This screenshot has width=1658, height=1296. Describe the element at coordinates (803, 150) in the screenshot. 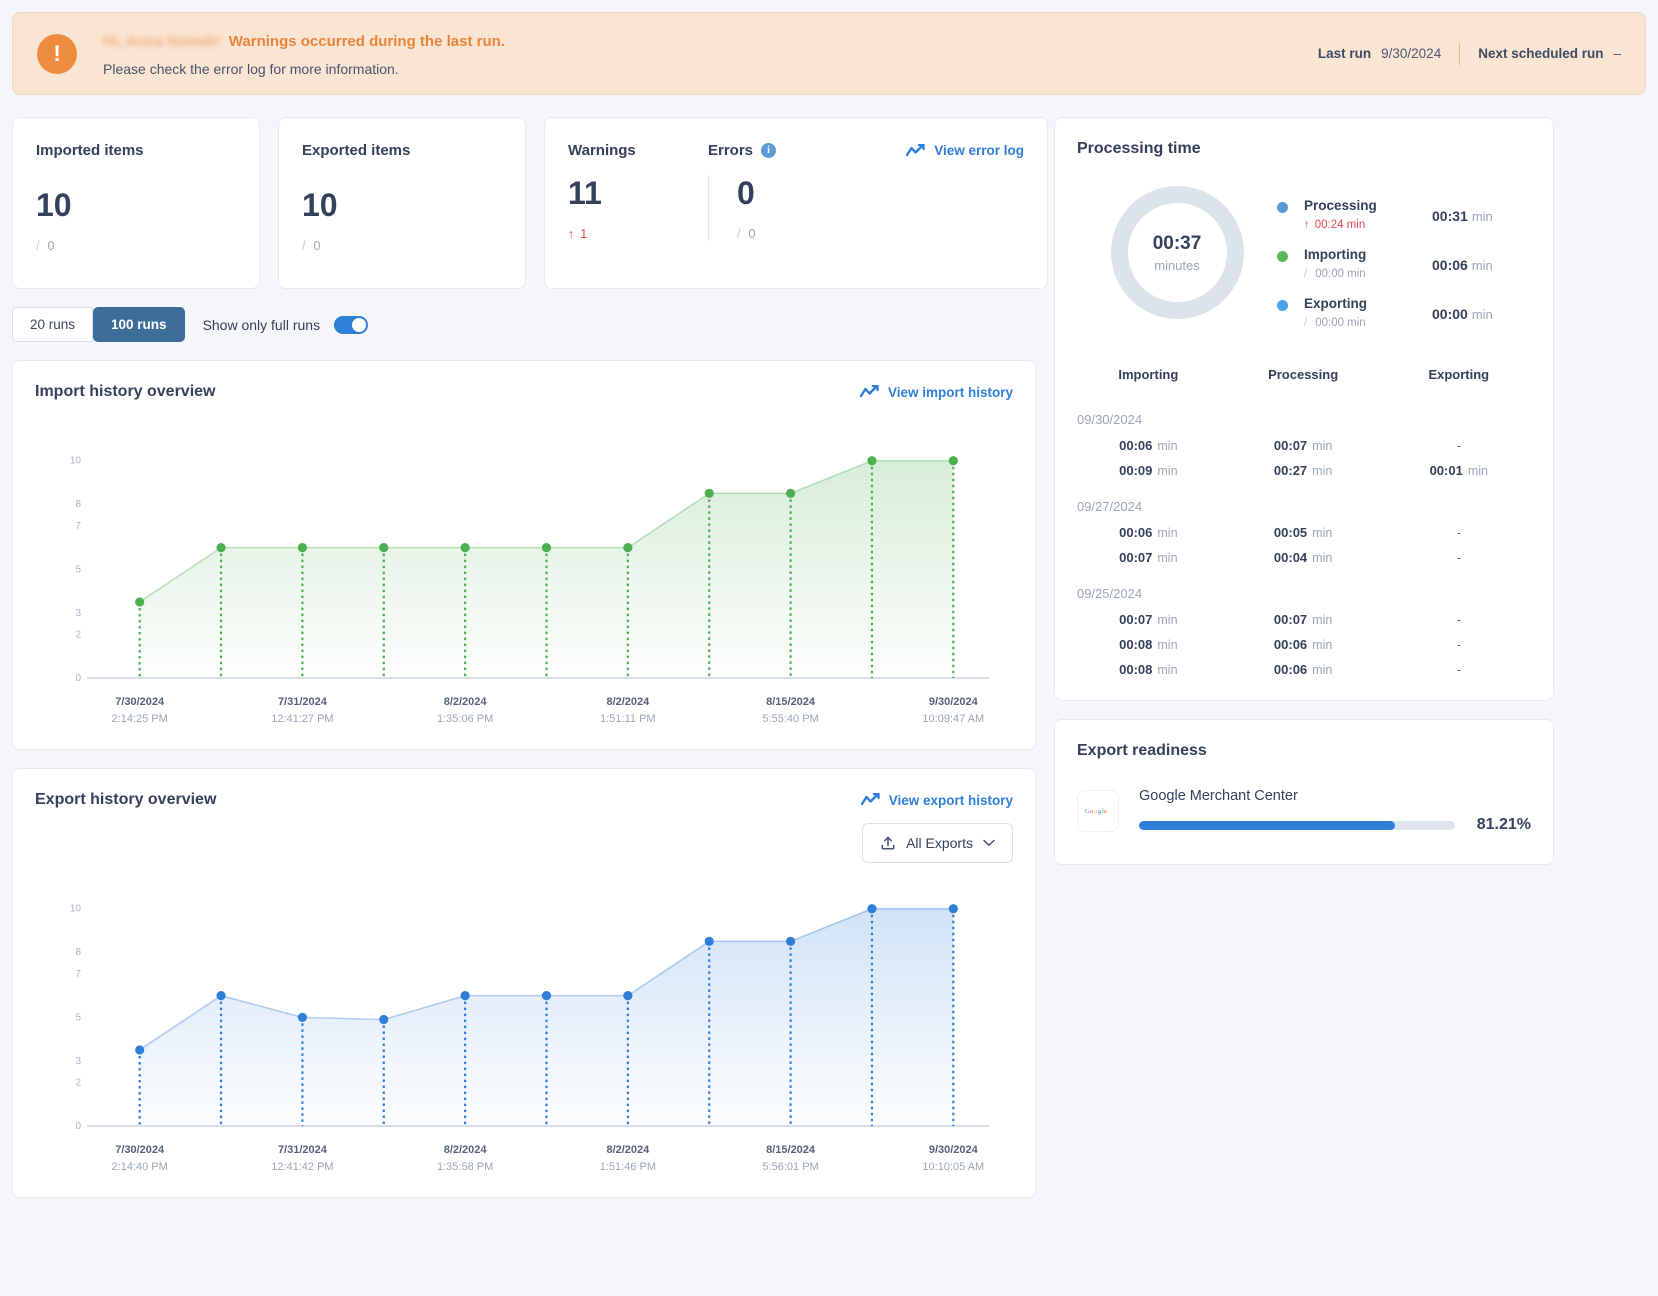

I see `errors-label-group: Errors i` at that location.